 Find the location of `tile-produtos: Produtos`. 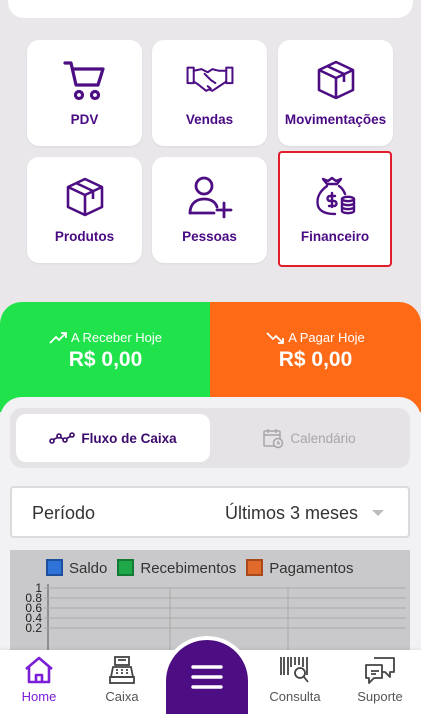

tile-produtos: Produtos is located at coordinates (84, 210).